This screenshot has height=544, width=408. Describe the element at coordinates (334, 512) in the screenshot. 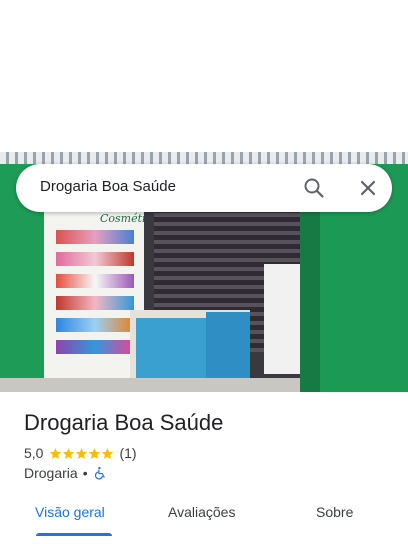

I see `tab-about: Sobre` at that location.